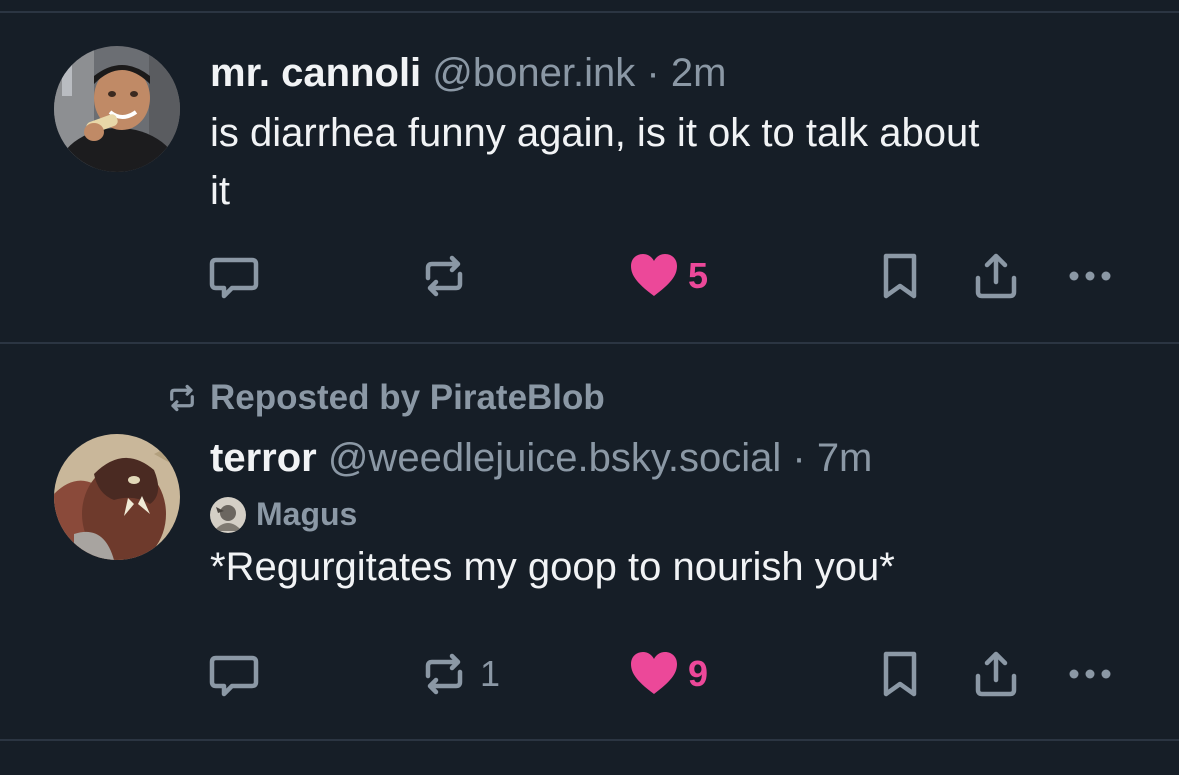 This screenshot has width=1179, height=775. What do you see at coordinates (315, 73) in the screenshot?
I see `display-name: mr. cannoli` at bounding box center [315, 73].